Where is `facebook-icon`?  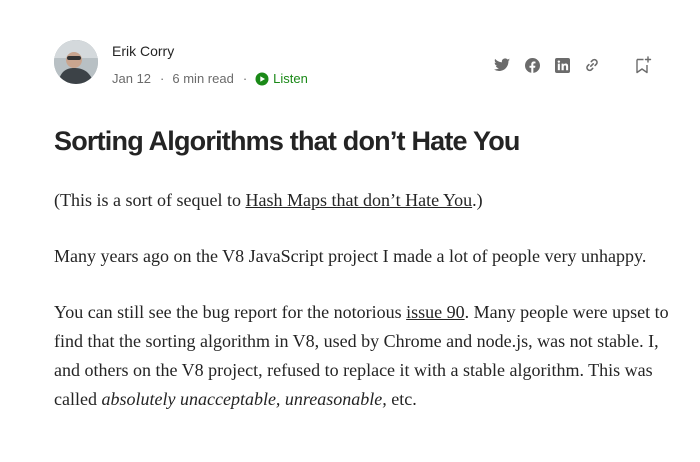
facebook-icon is located at coordinates (532, 65).